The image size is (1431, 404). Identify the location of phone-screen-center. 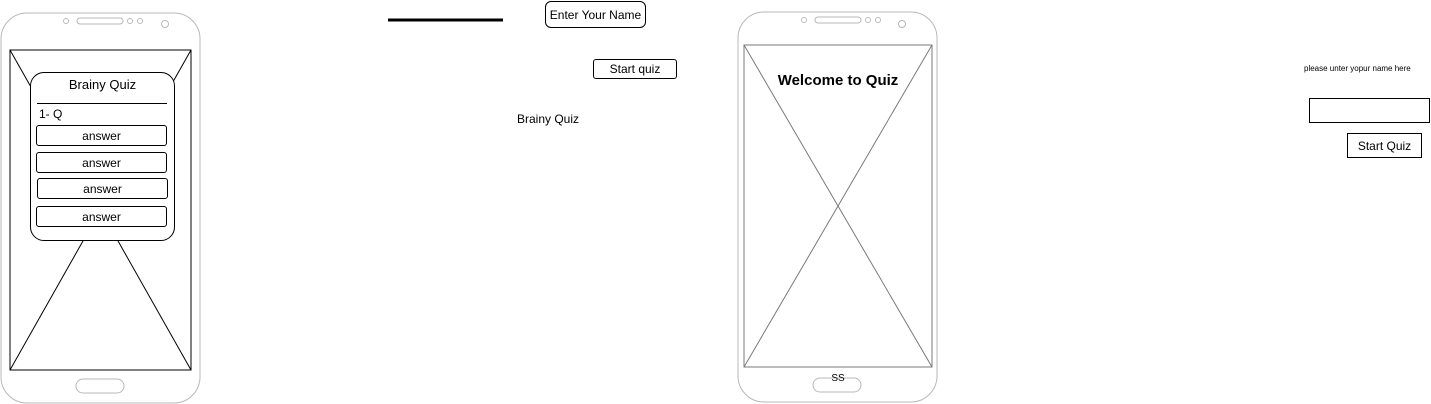
(838, 206).